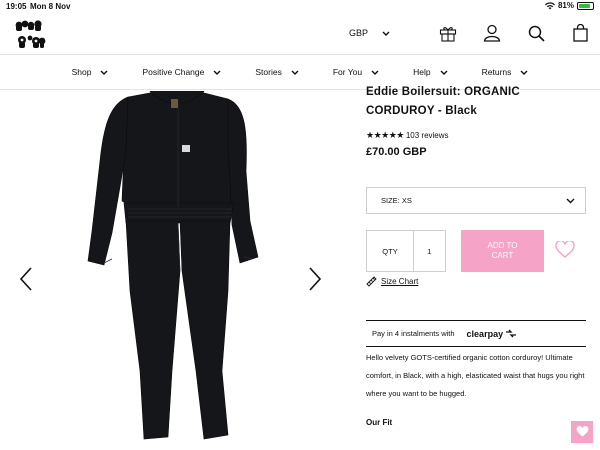  I want to click on battery-percent: 81%, so click(565, 5).